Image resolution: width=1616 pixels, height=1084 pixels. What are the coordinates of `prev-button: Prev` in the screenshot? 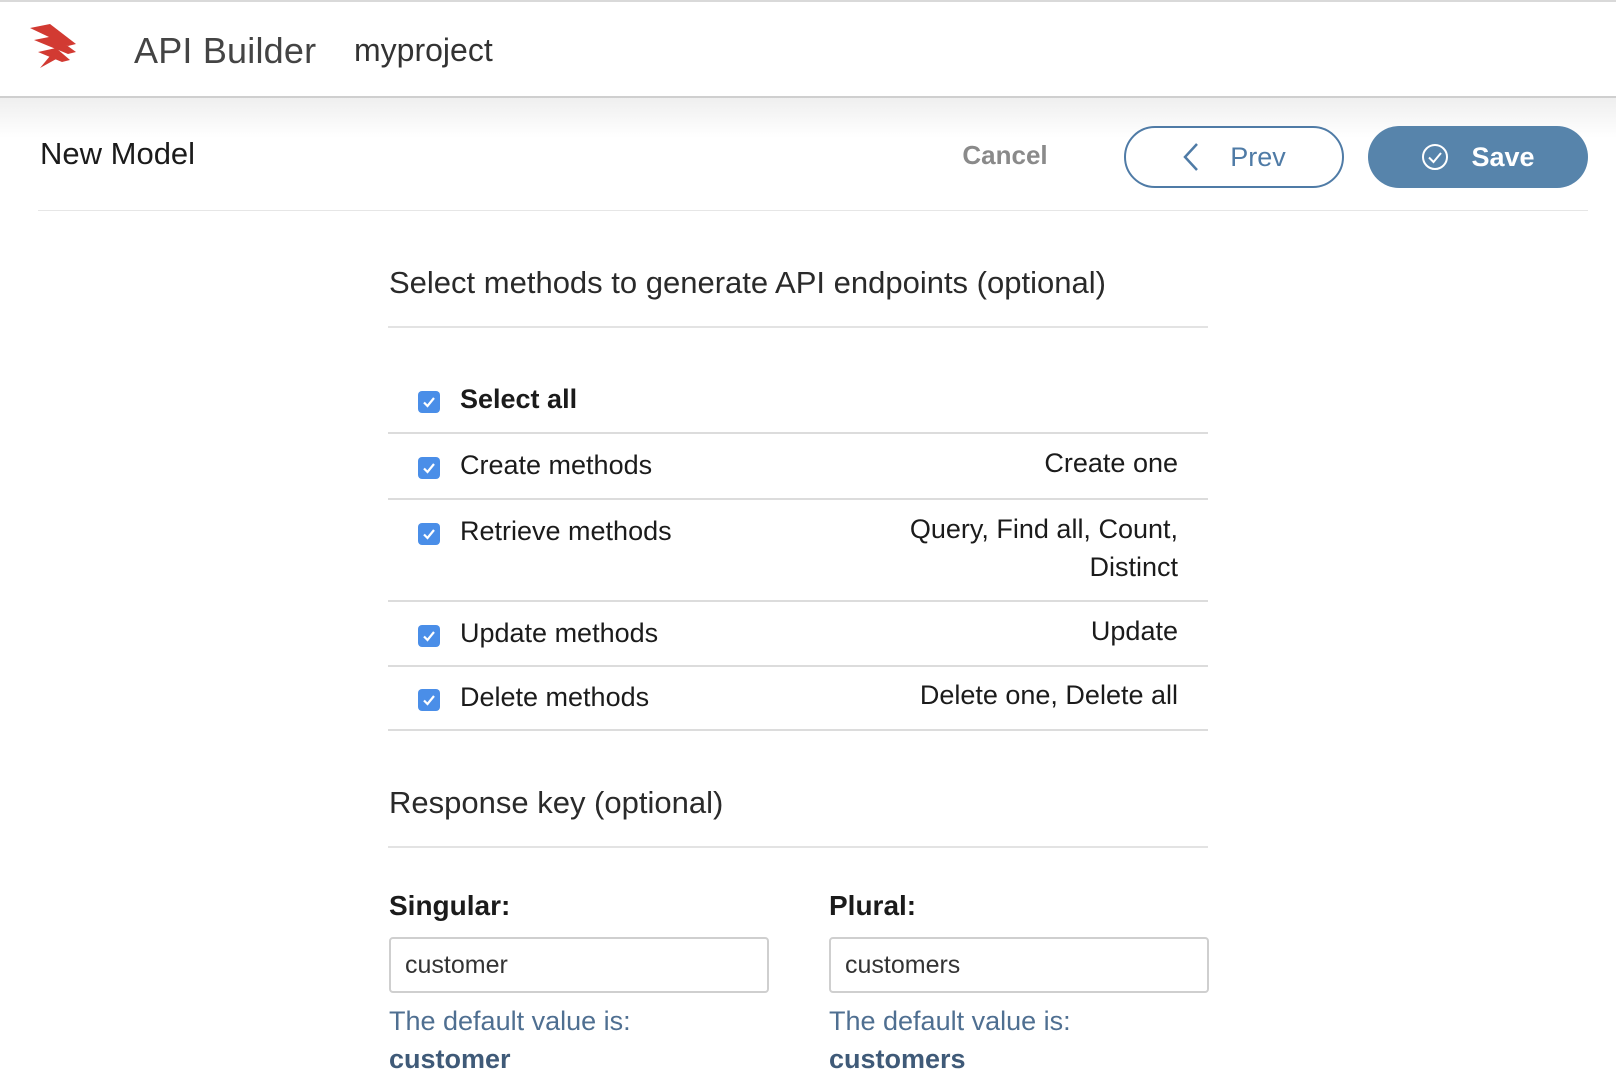 It's located at (1234, 157).